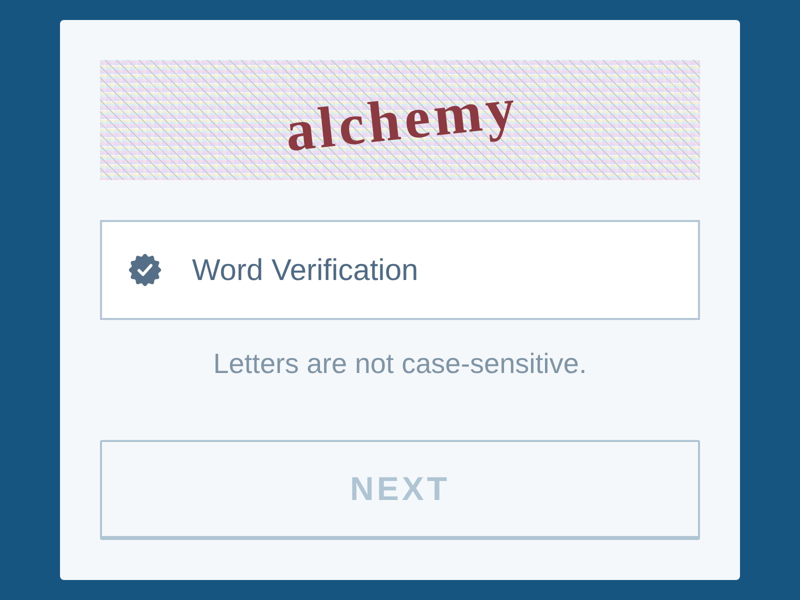  What do you see at coordinates (437, 270) in the screenshot?
I see `word-input: Word Verification` at bounding box center [437, 270].